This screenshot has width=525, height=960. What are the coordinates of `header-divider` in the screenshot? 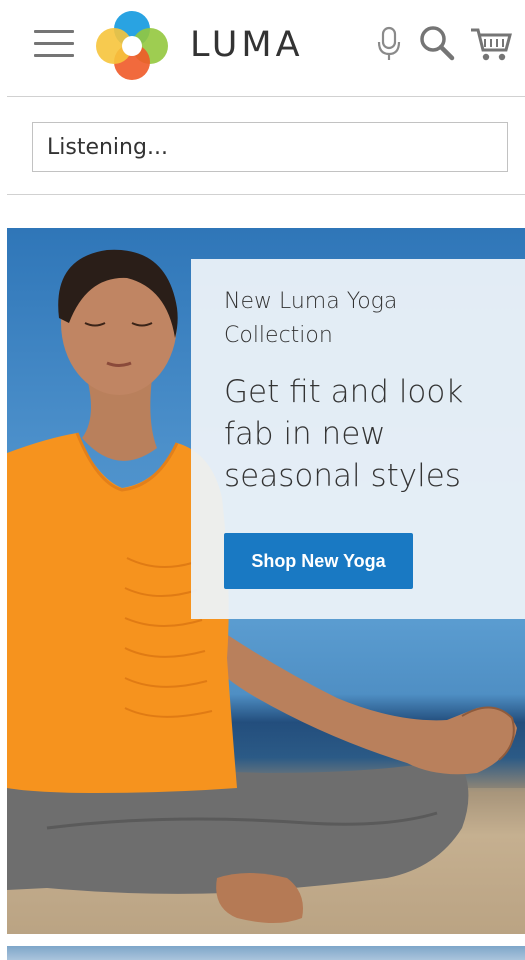 It's located at (266, 96).